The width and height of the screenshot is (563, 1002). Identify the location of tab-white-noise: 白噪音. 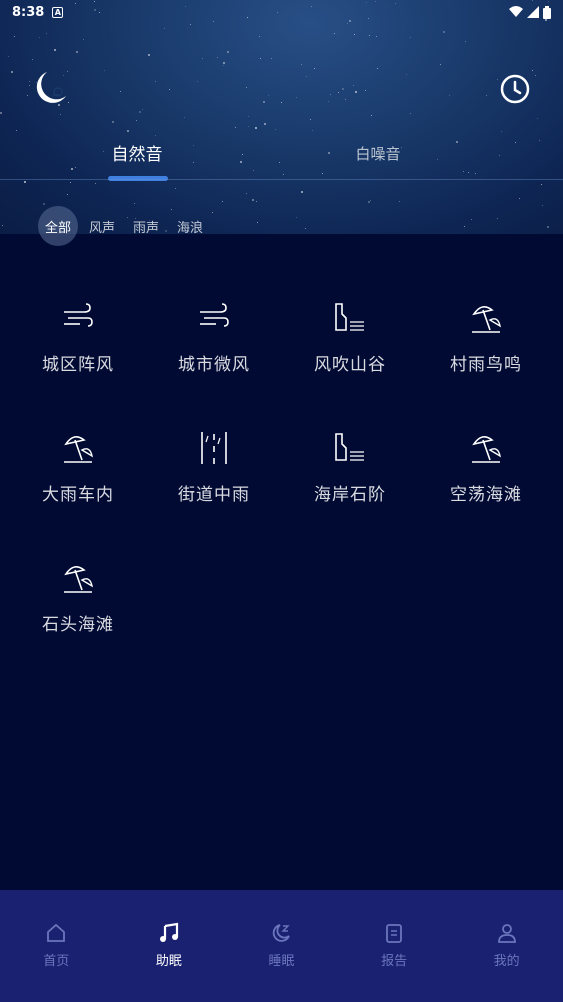
(378, 153).